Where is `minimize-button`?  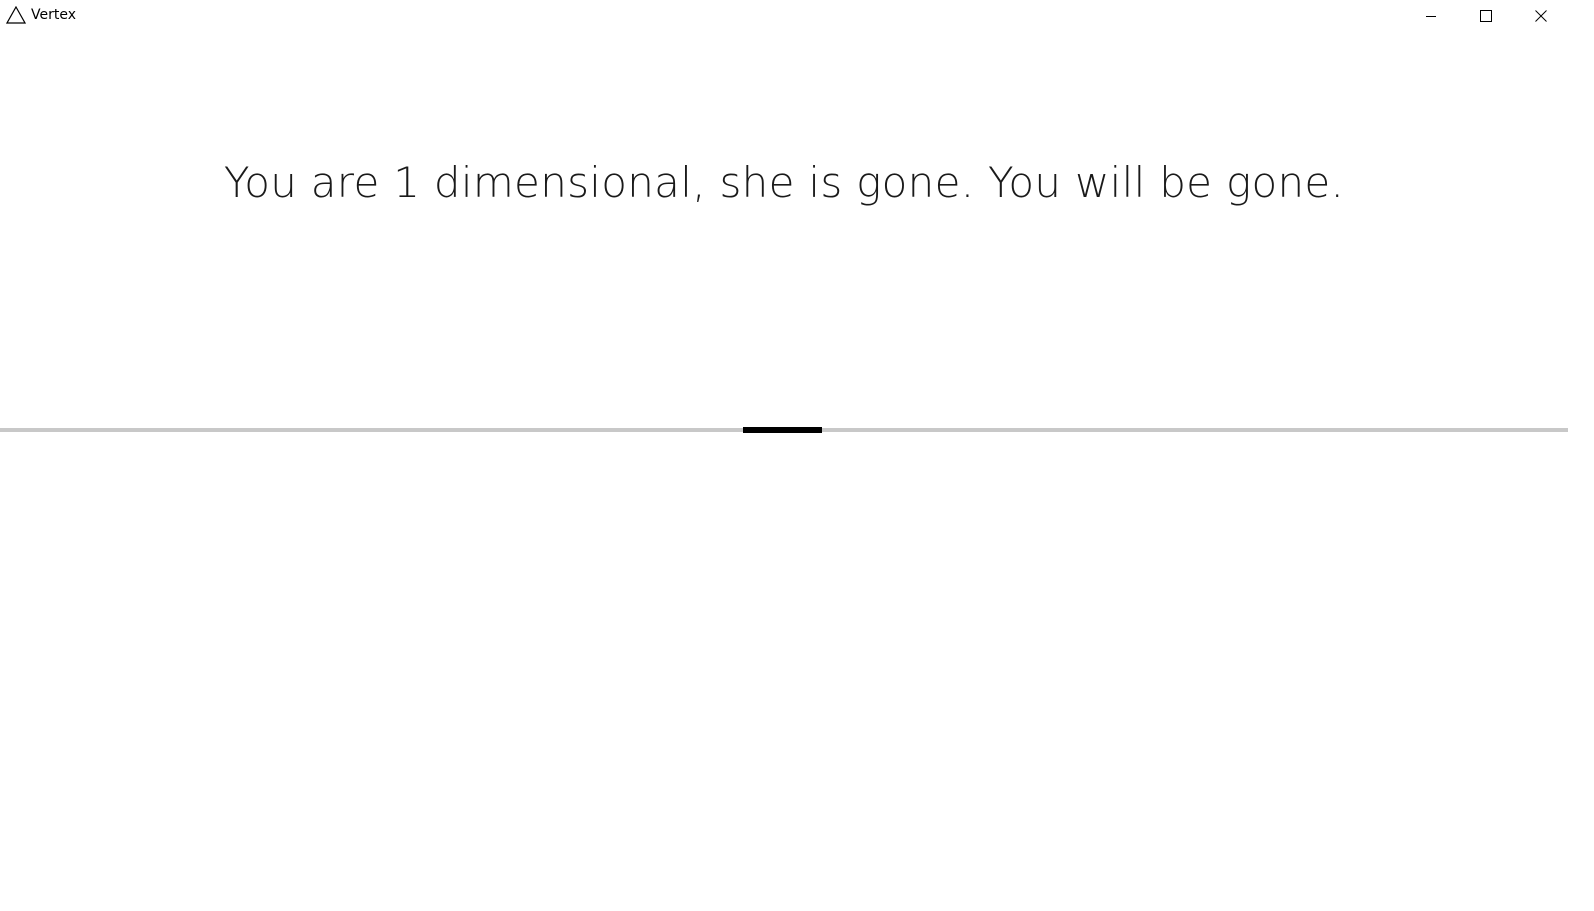
minimize-button is located at coordinates (1431, 15).